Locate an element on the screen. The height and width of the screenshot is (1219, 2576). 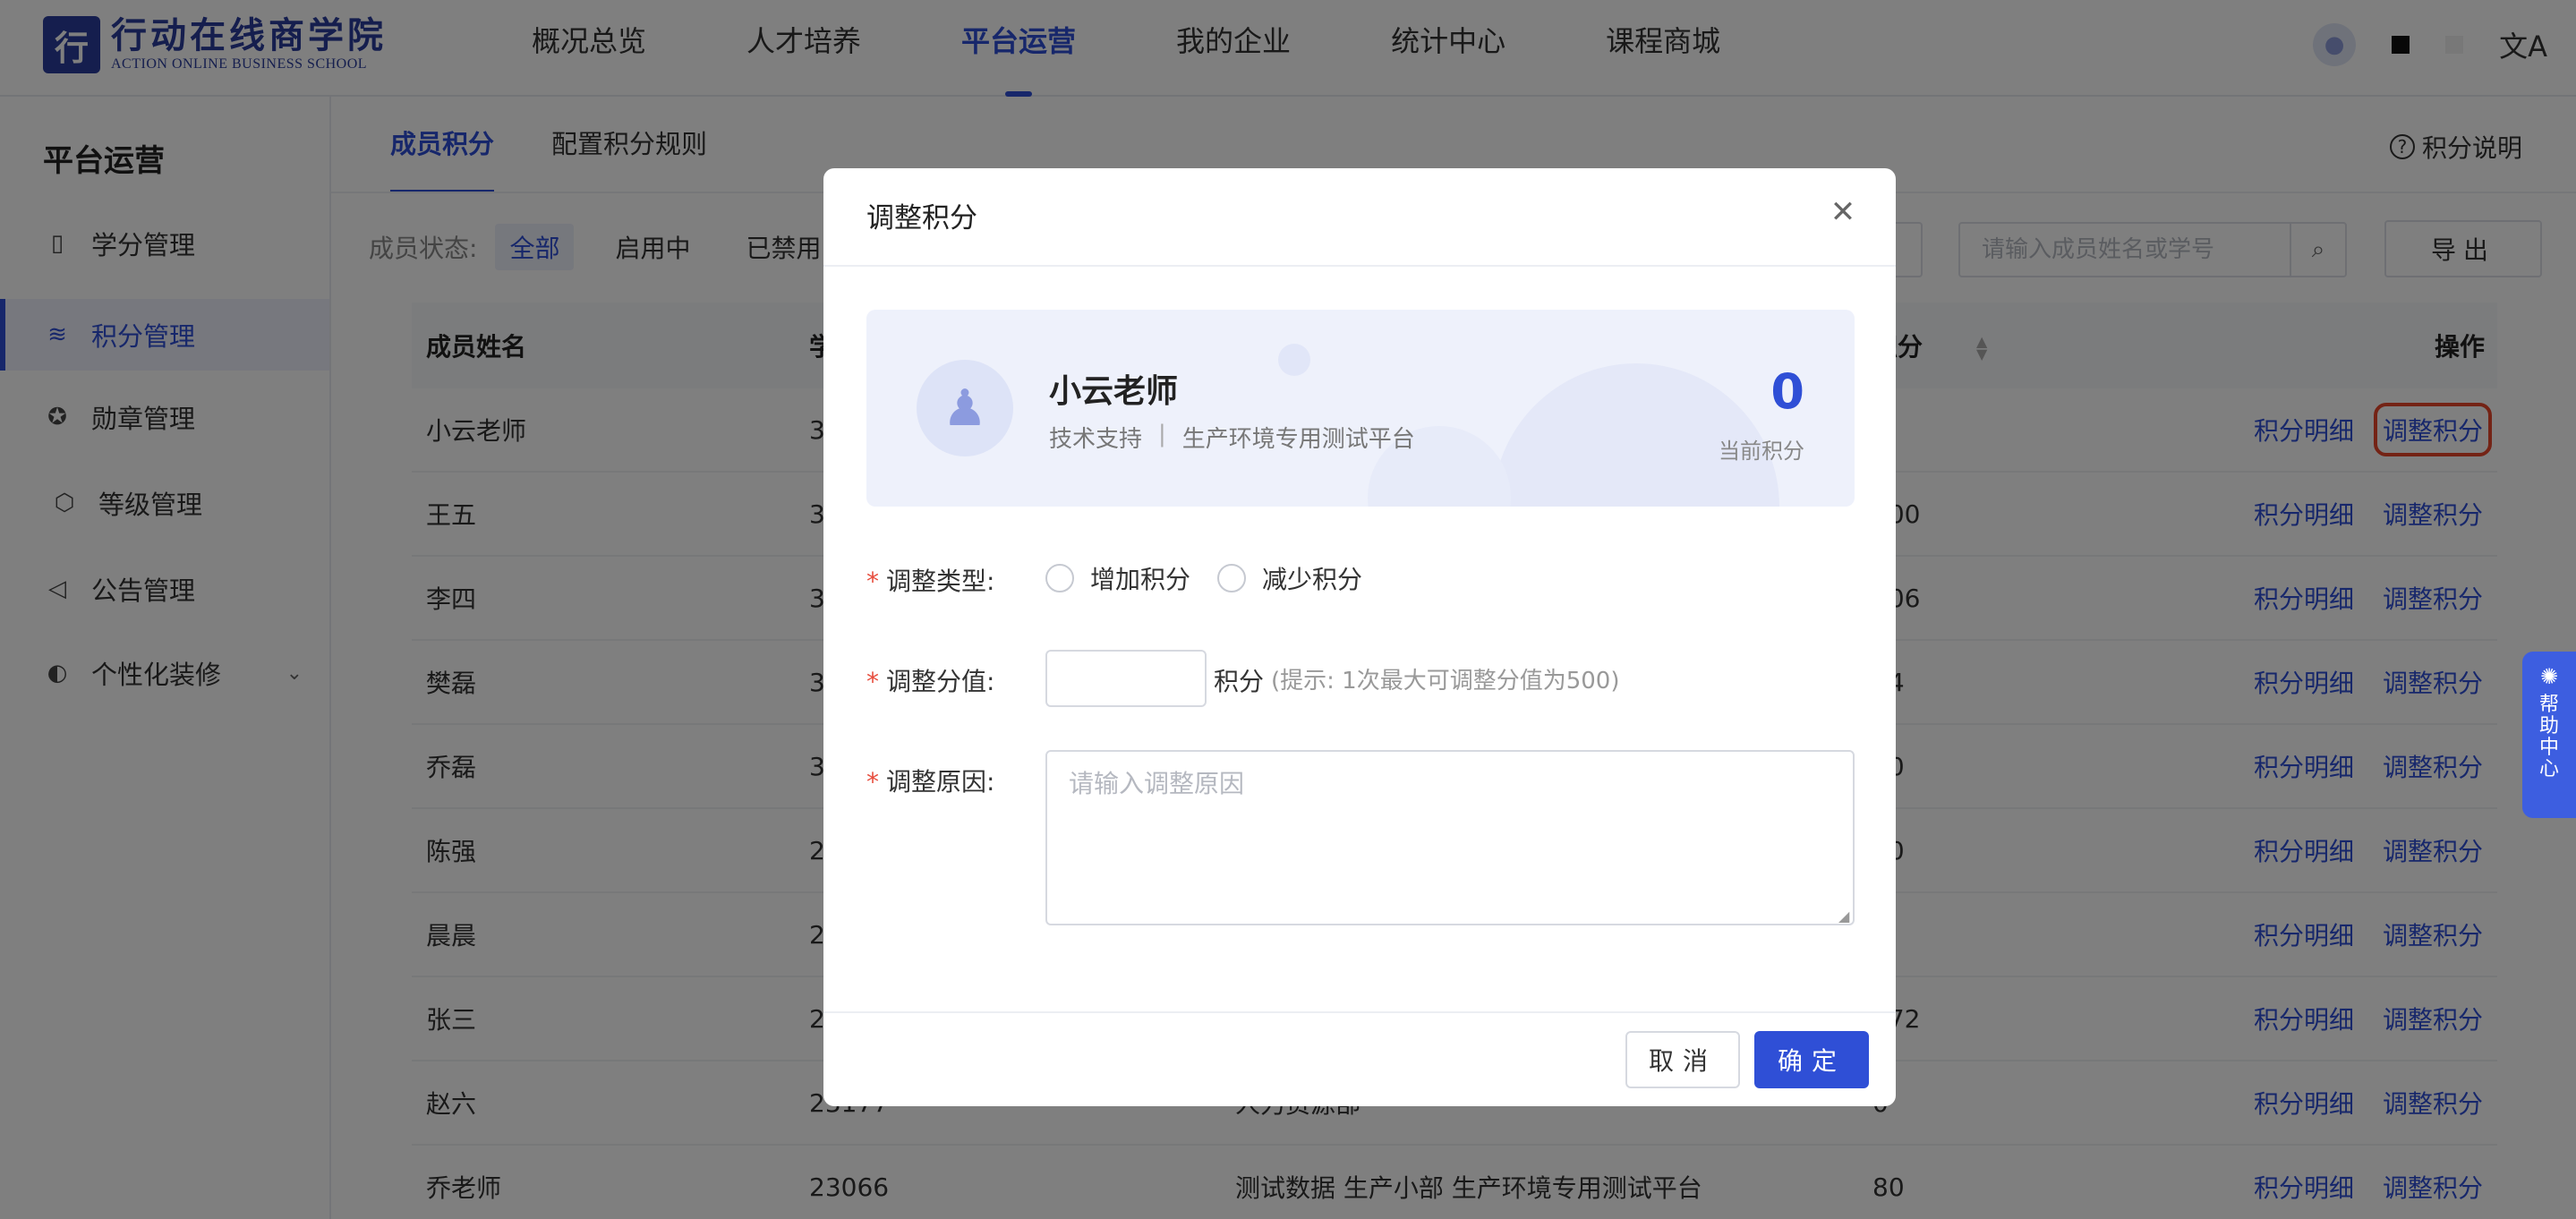
help-char: 中 is located at coordinates (2548, 748).